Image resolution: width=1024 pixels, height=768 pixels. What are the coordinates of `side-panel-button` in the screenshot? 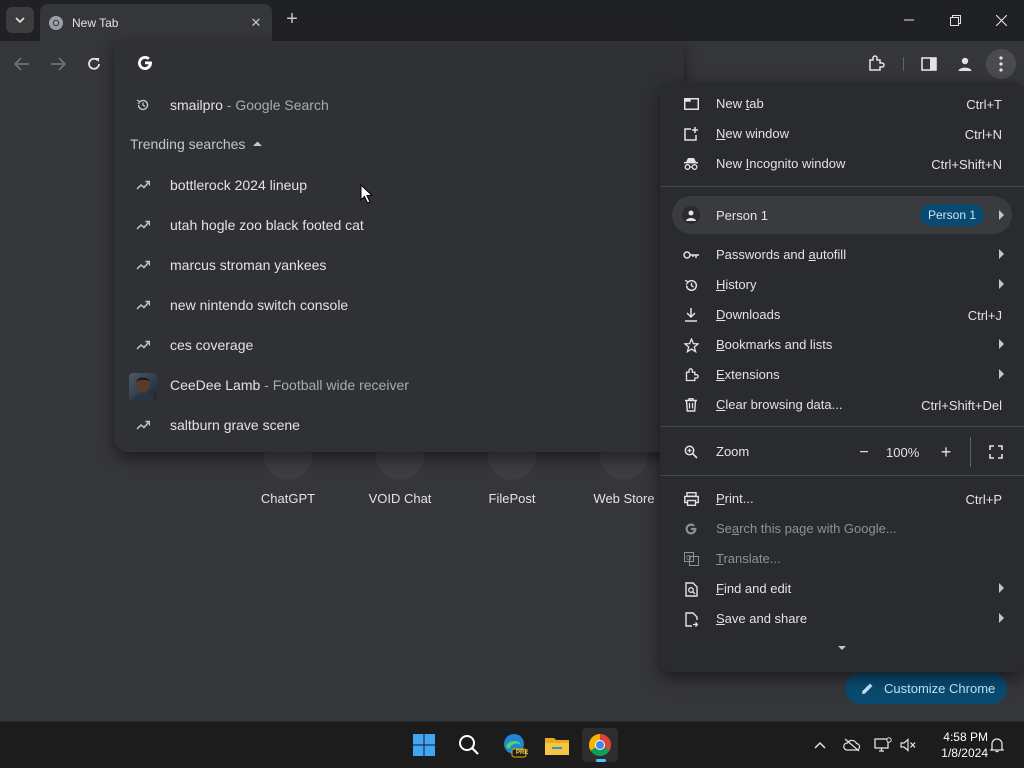 It's located at (929, 64).